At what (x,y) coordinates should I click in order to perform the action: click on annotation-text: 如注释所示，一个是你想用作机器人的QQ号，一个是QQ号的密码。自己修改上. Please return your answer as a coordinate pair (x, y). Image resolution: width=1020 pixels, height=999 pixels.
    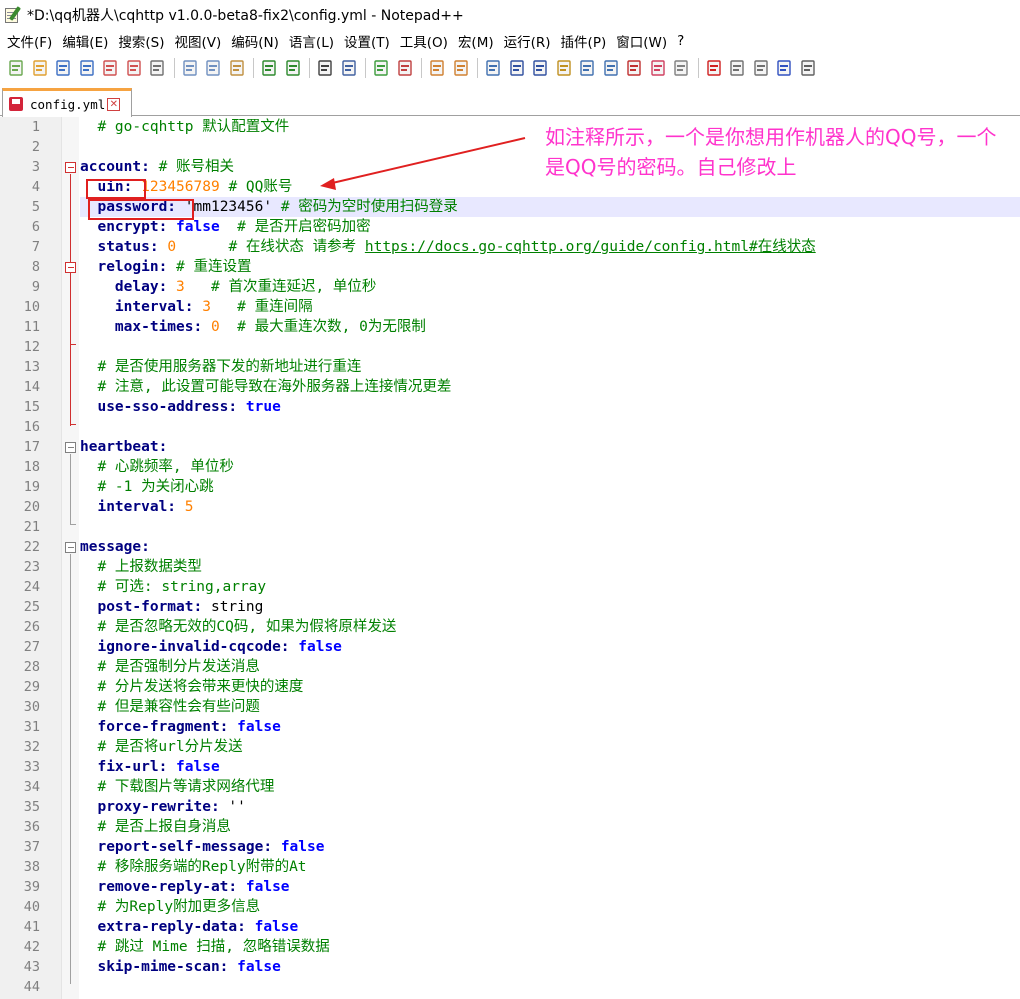
    Looking at the image, I should click on (771, 152).